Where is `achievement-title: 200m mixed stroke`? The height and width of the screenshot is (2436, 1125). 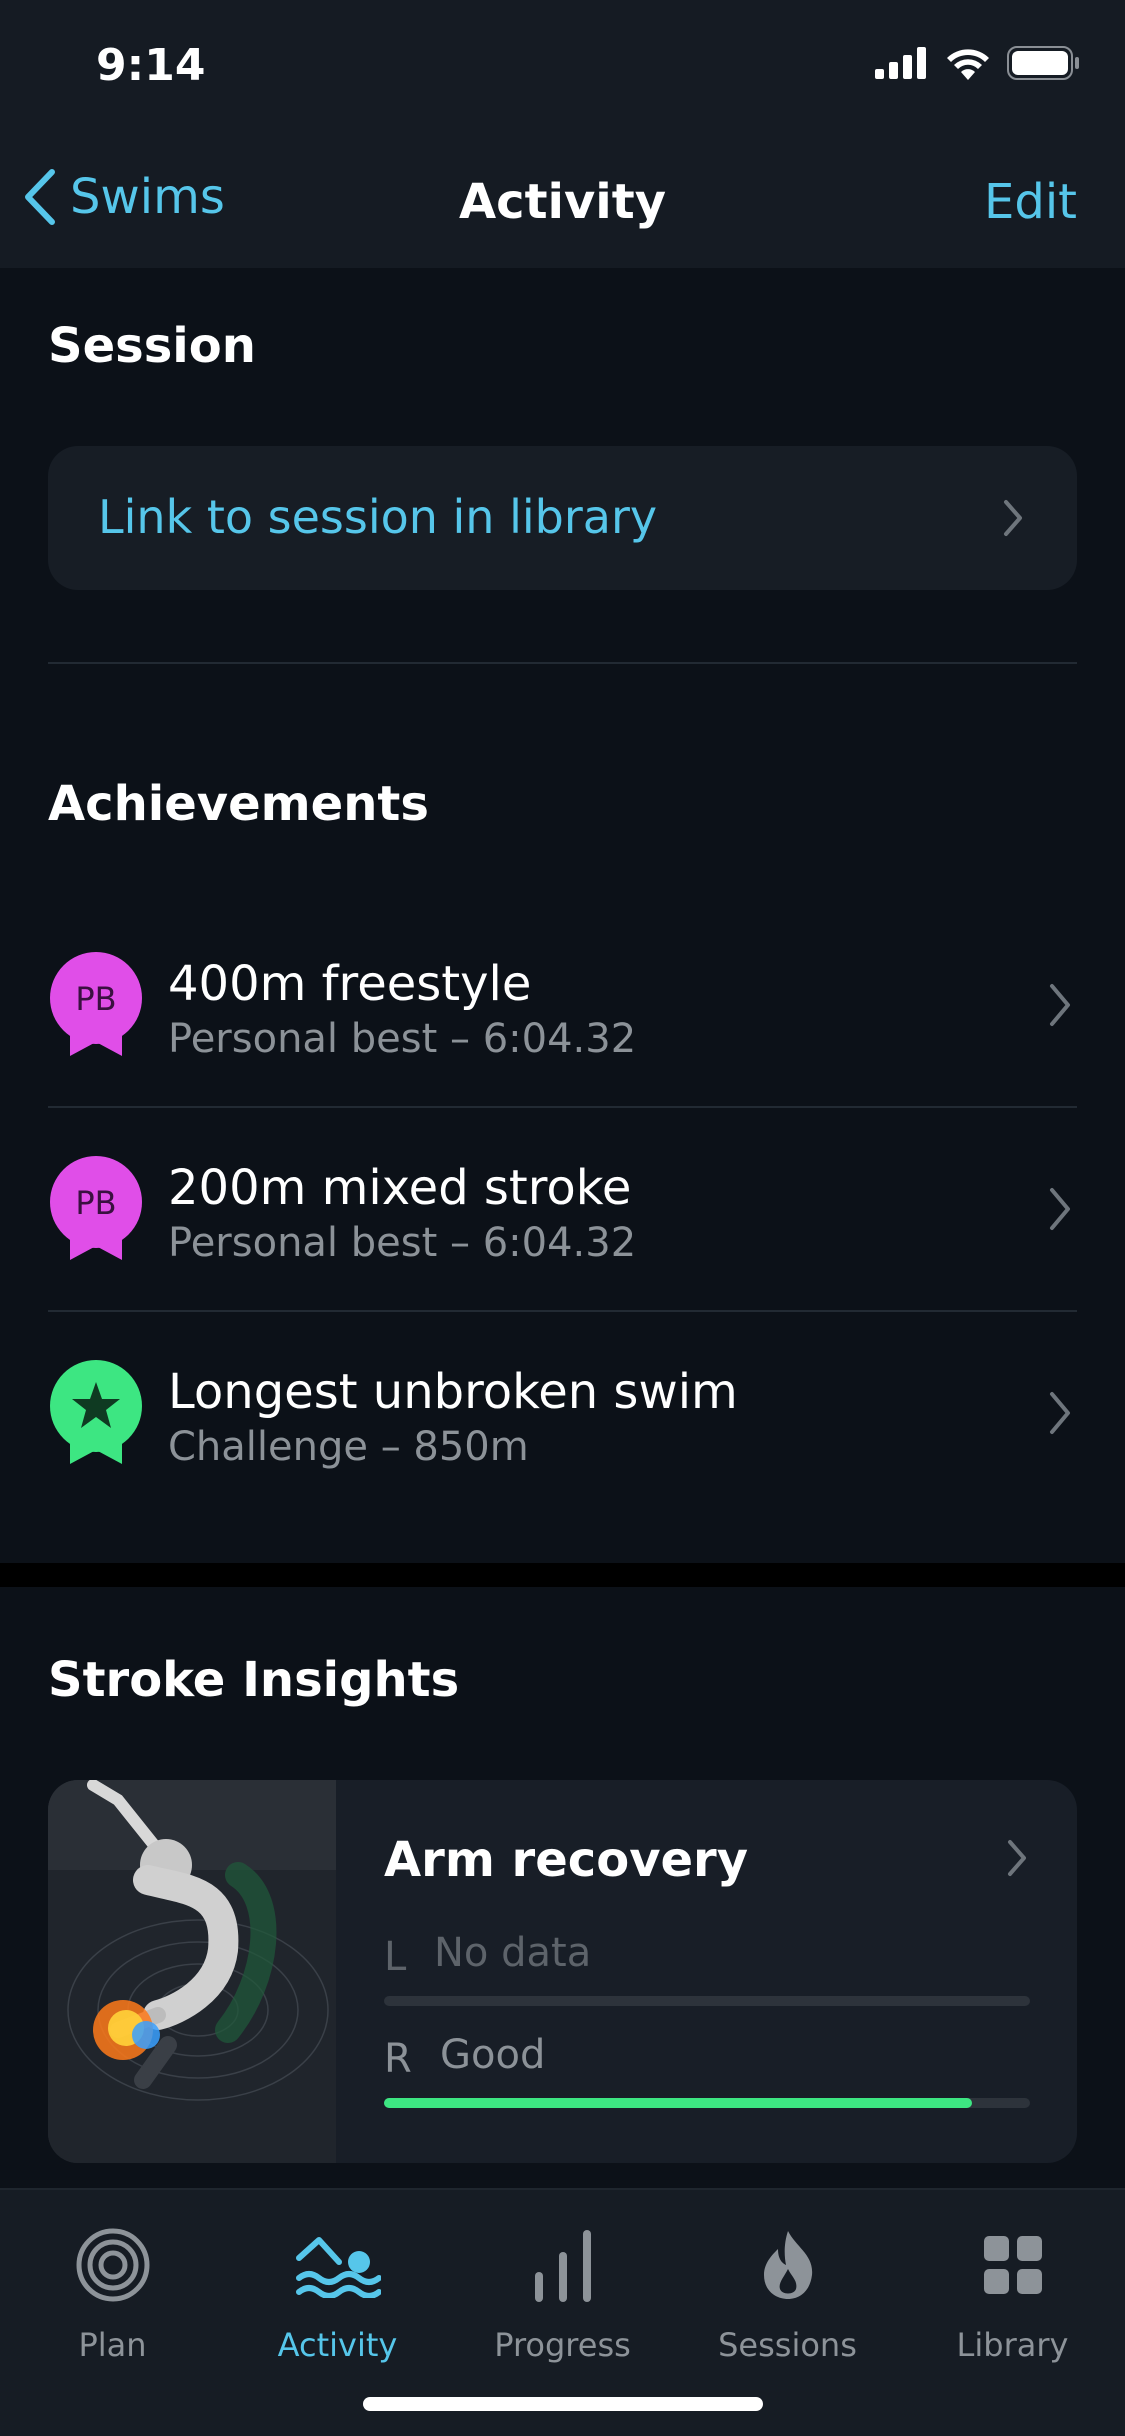 achievement-title: 200m mixed stroke is located at coordinates (400, 1188).